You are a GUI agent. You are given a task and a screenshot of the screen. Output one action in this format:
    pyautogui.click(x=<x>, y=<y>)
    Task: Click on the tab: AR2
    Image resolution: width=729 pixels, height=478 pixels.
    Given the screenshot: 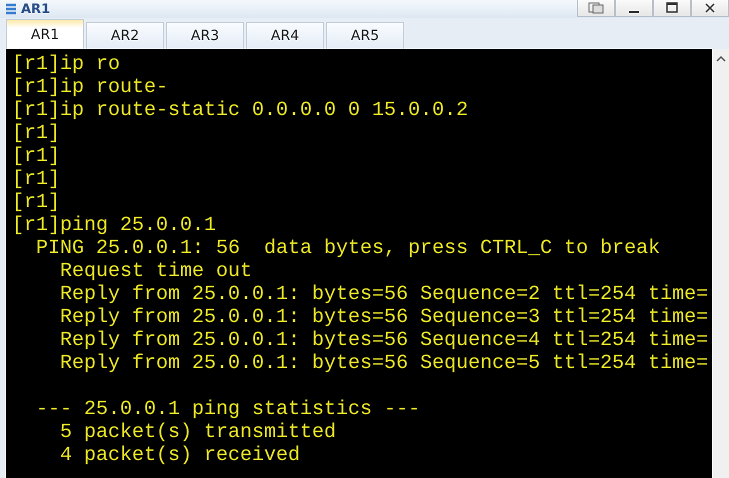 What is the action you would take?
    pyautogui.click(x=125, y=35)
    